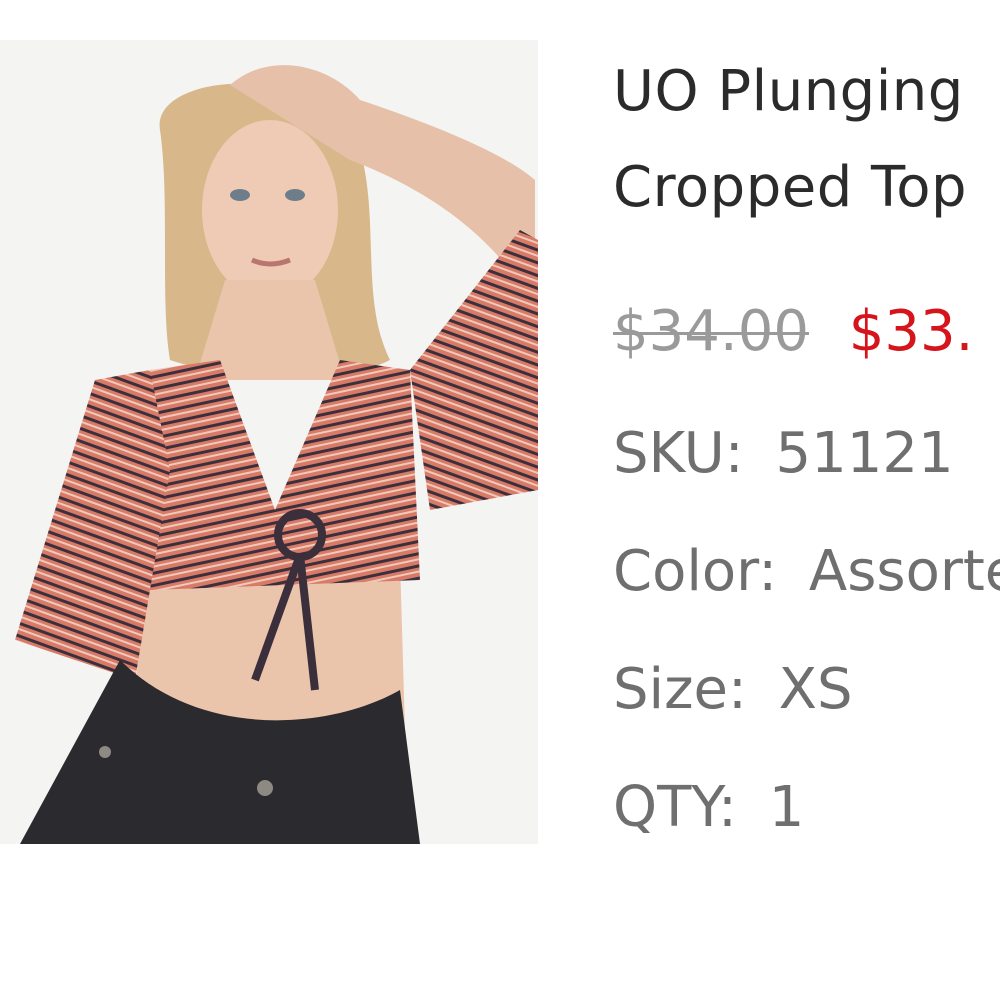 The image size is (1000, 1000). I want to click on original-price: $34.00, so click(711, 331).